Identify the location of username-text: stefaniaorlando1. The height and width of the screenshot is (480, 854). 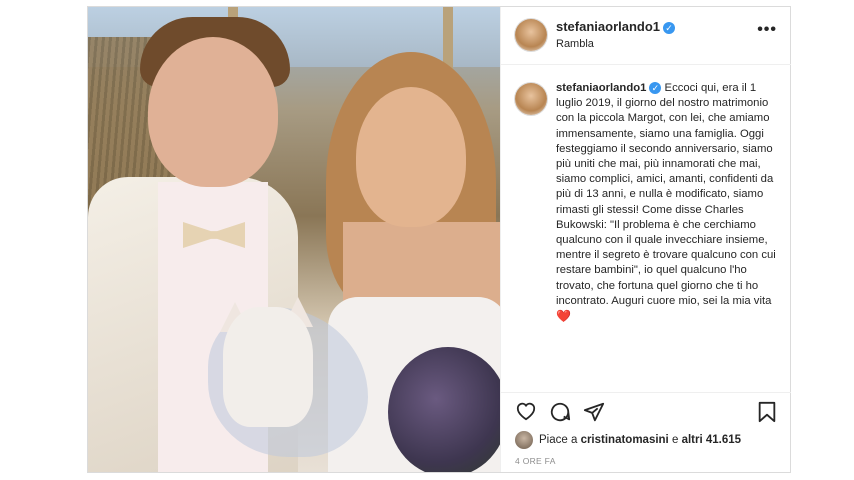
(608, 26).